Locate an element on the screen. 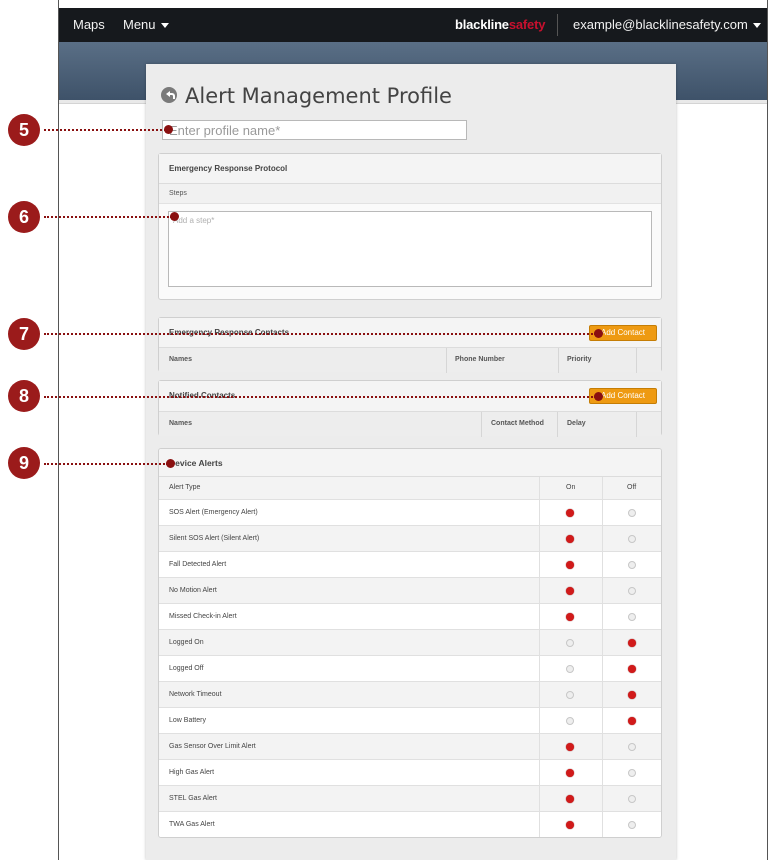 Image resolution: width=770 pixels, height=860 pixels. table-row: High Gas Alert is located at coordinates (410, 772).